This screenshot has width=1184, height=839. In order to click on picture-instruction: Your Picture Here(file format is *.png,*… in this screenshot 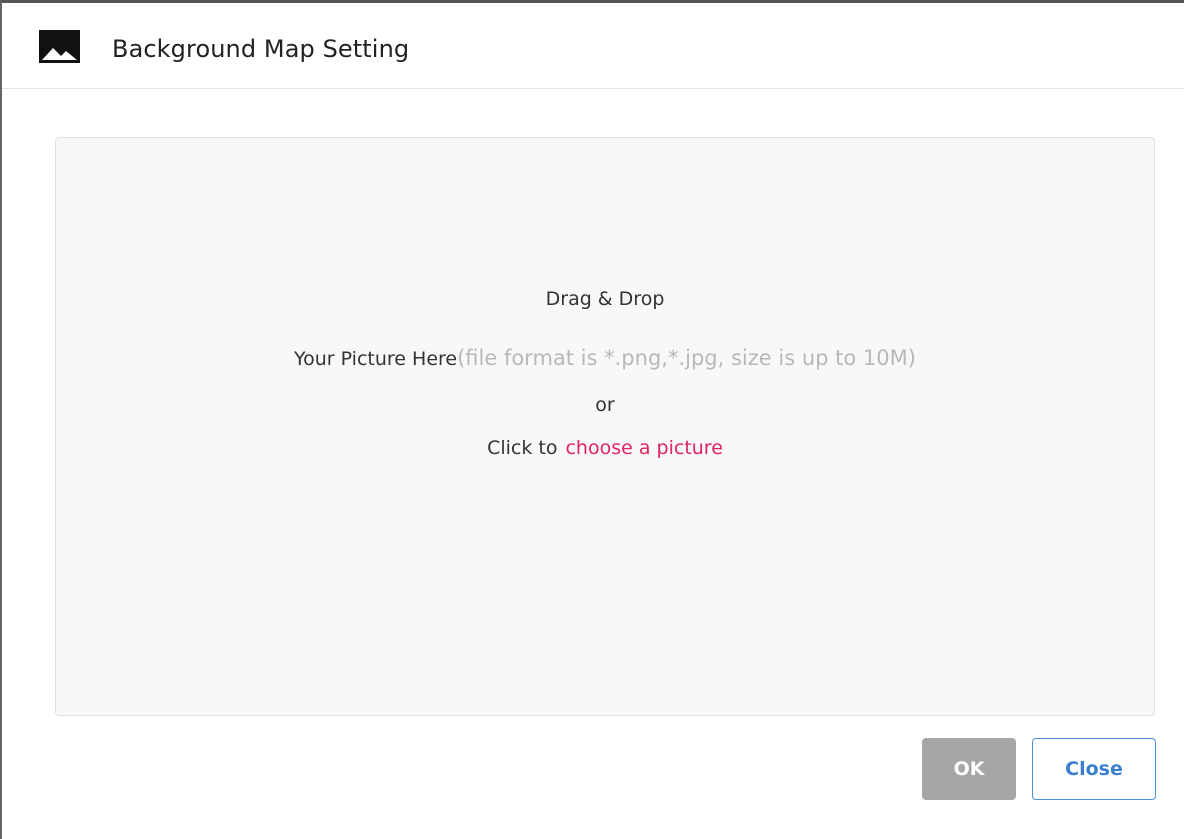, I will do `click(605, 358)`.